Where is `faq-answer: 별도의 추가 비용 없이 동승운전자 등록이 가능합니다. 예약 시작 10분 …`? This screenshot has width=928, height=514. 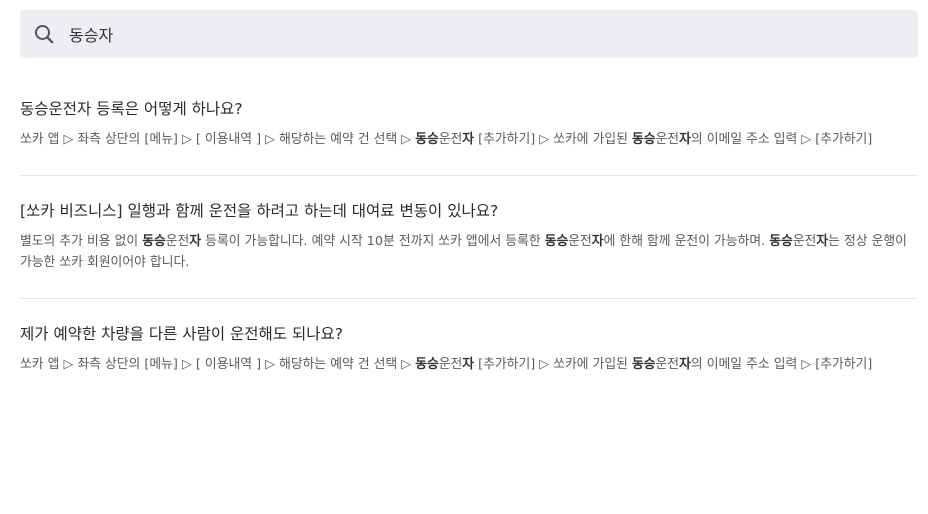
faq-answer: 별도의 추가 비용 없이 동승운전자 등록이 가능합니다. 예약 시작 10분 … is located at coordinates (469, 252).